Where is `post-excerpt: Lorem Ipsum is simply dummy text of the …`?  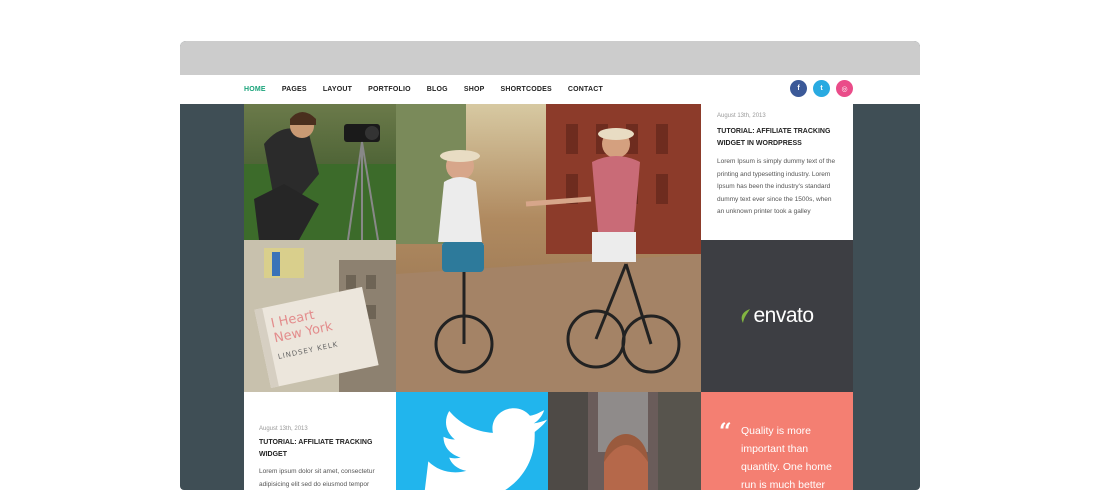
post-excerpt: Lorem Ipsum is simply dummy text of the … is located at coordinates (776, 186).